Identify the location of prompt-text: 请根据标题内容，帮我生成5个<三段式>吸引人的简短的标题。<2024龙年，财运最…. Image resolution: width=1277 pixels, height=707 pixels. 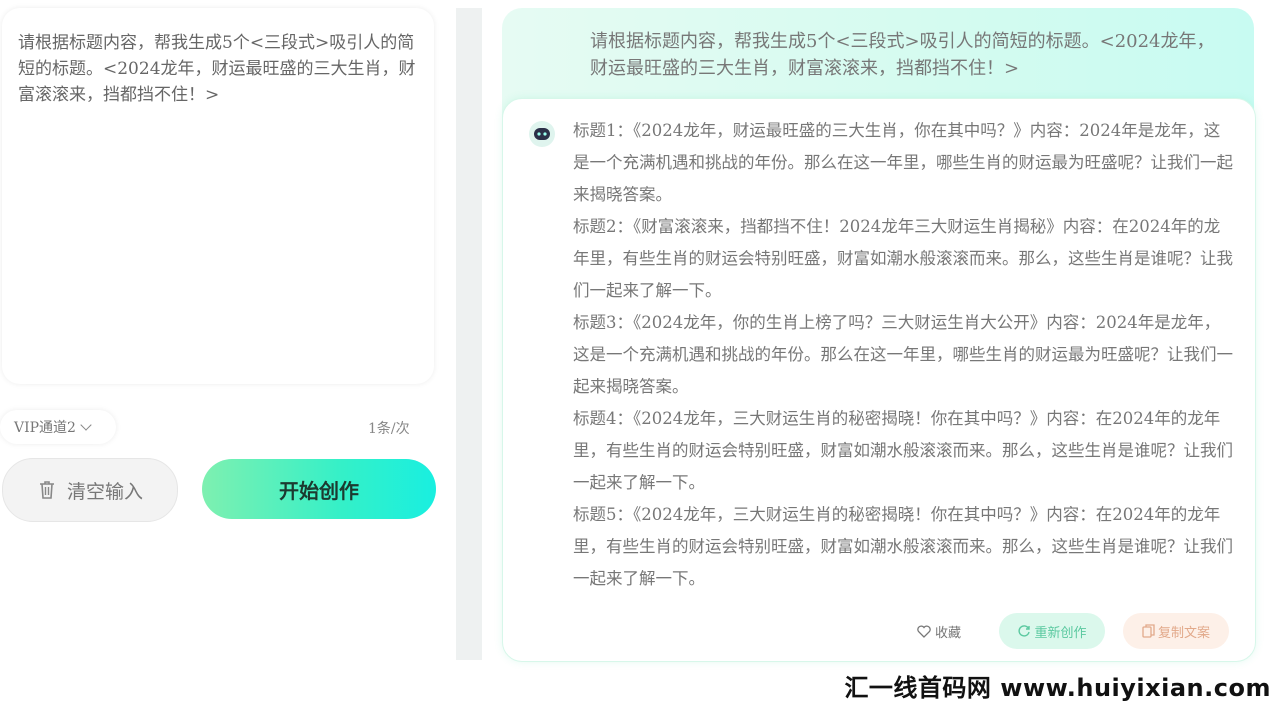
(218, 69).